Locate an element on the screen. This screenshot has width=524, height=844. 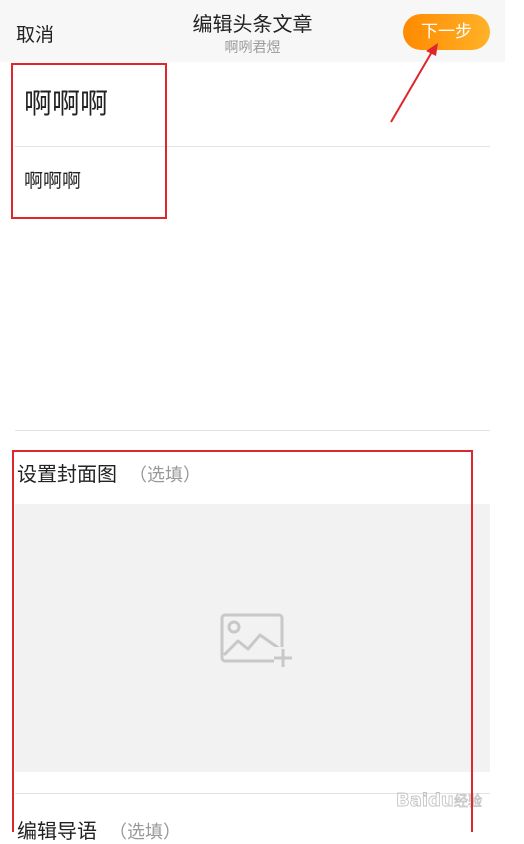
article-body-input: 啊啊啊 is located at coordinates (52, 179).